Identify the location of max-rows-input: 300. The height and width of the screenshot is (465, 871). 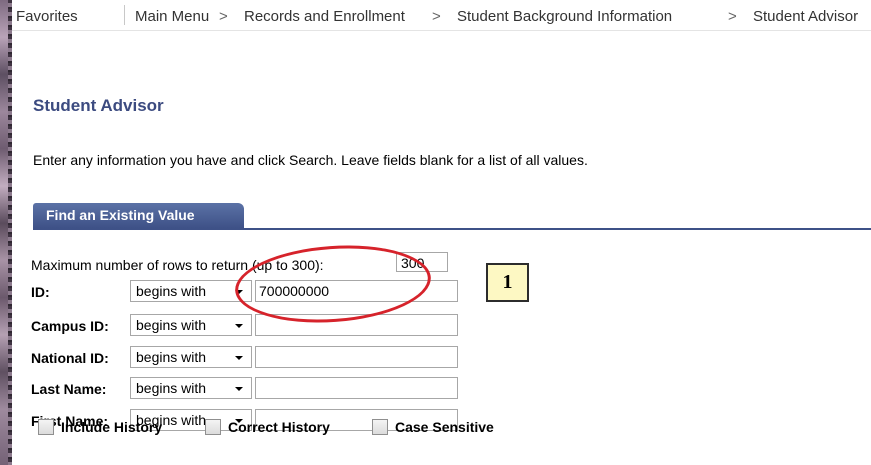
(422, 262).